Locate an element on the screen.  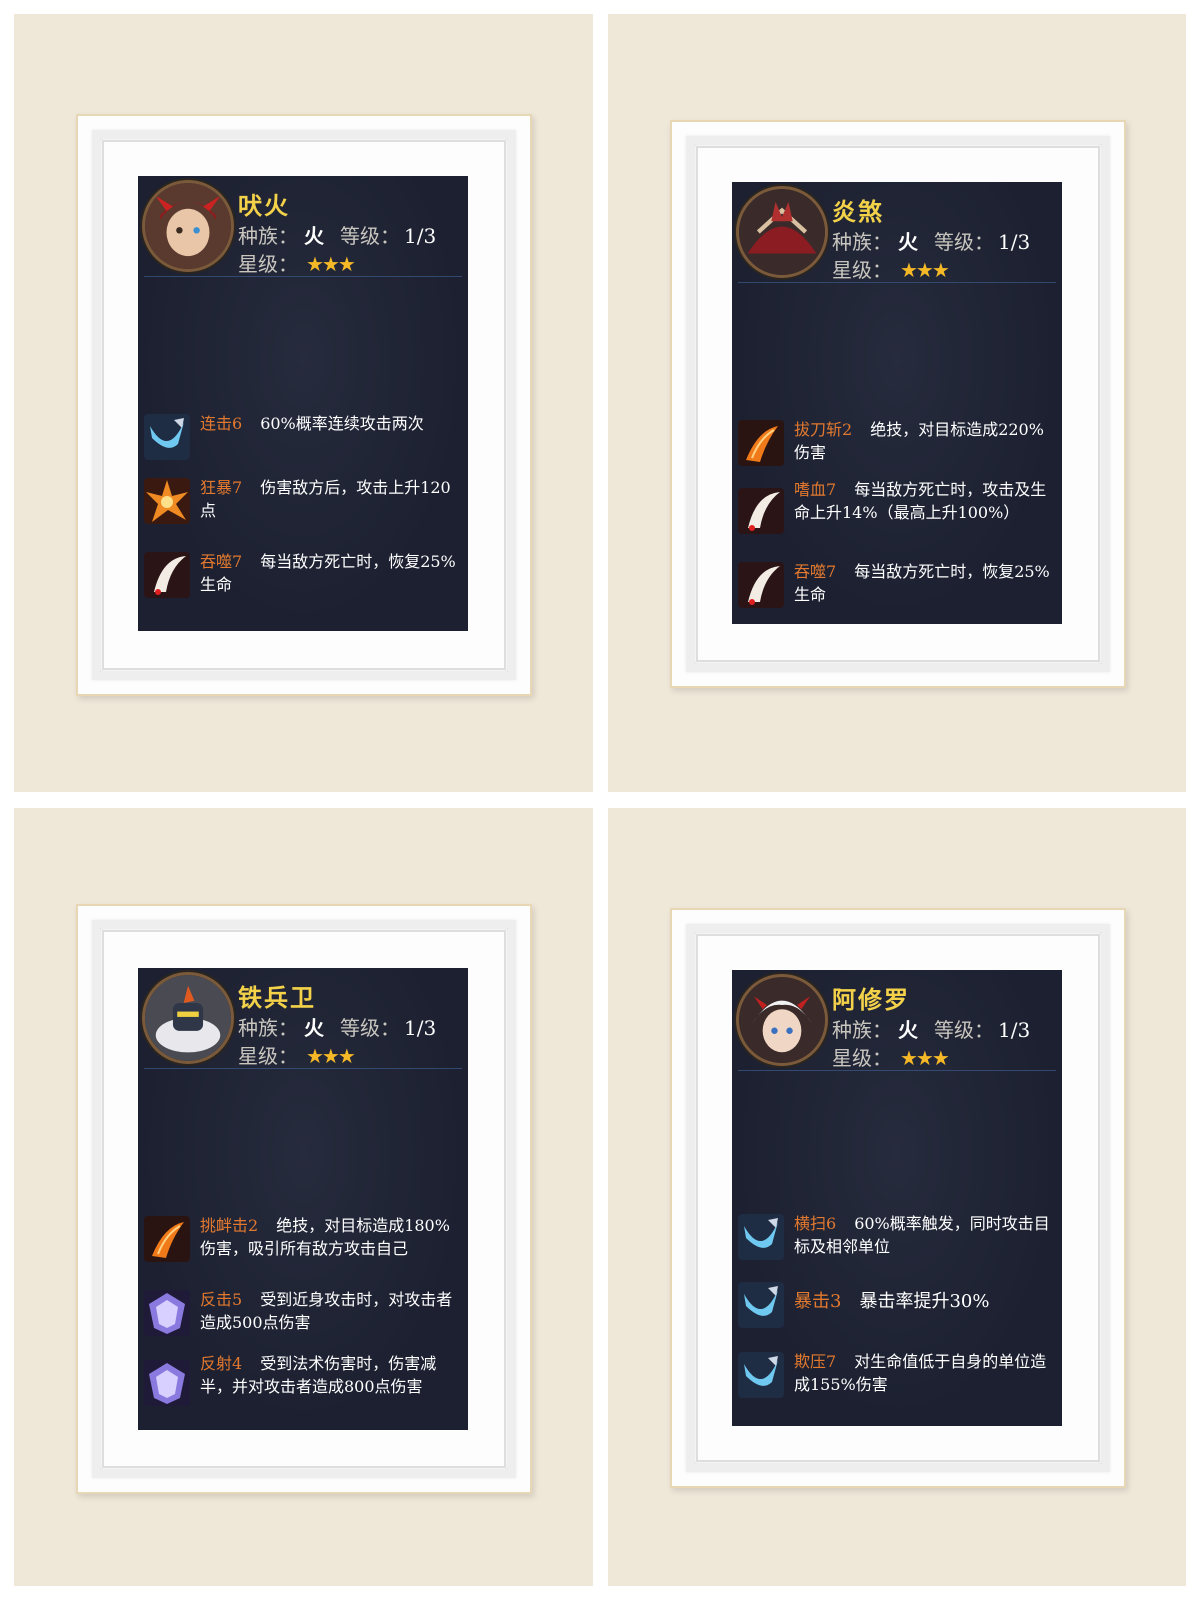
skill-name: 连击6 is located at coordinates (221, 423).